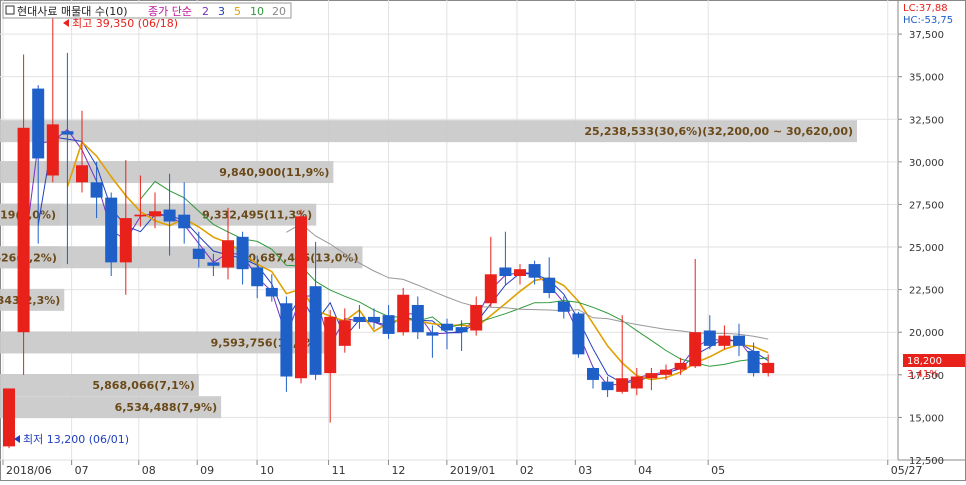  I want to click on y-tick-label: 15,000, so click(926, 418).